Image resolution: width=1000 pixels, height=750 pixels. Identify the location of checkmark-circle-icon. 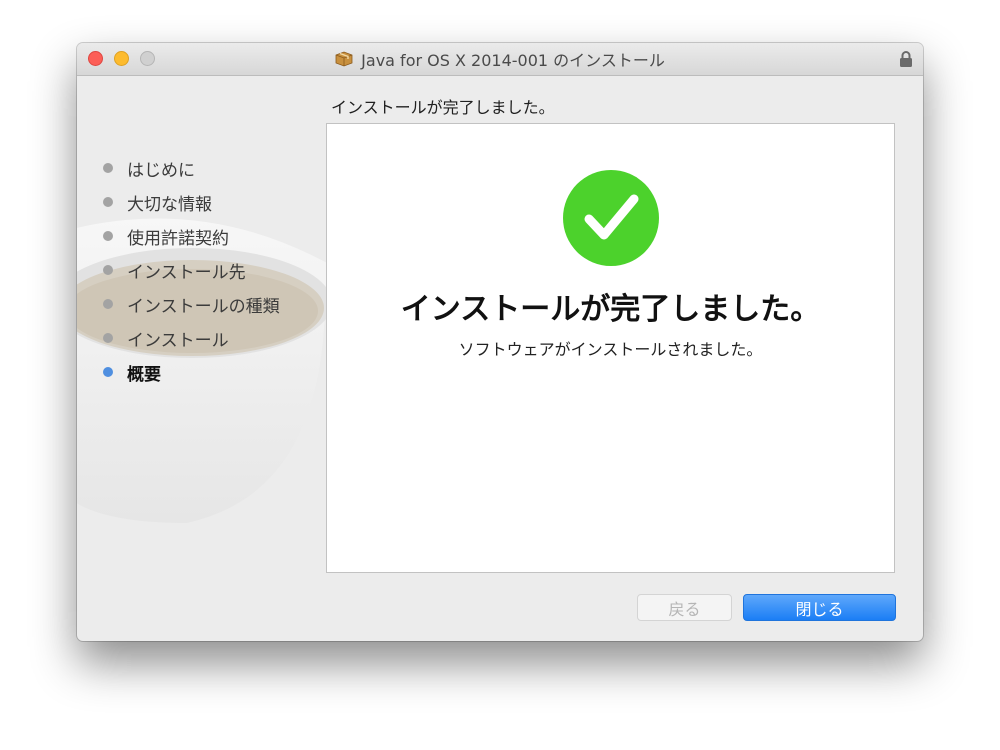
(611, 218).